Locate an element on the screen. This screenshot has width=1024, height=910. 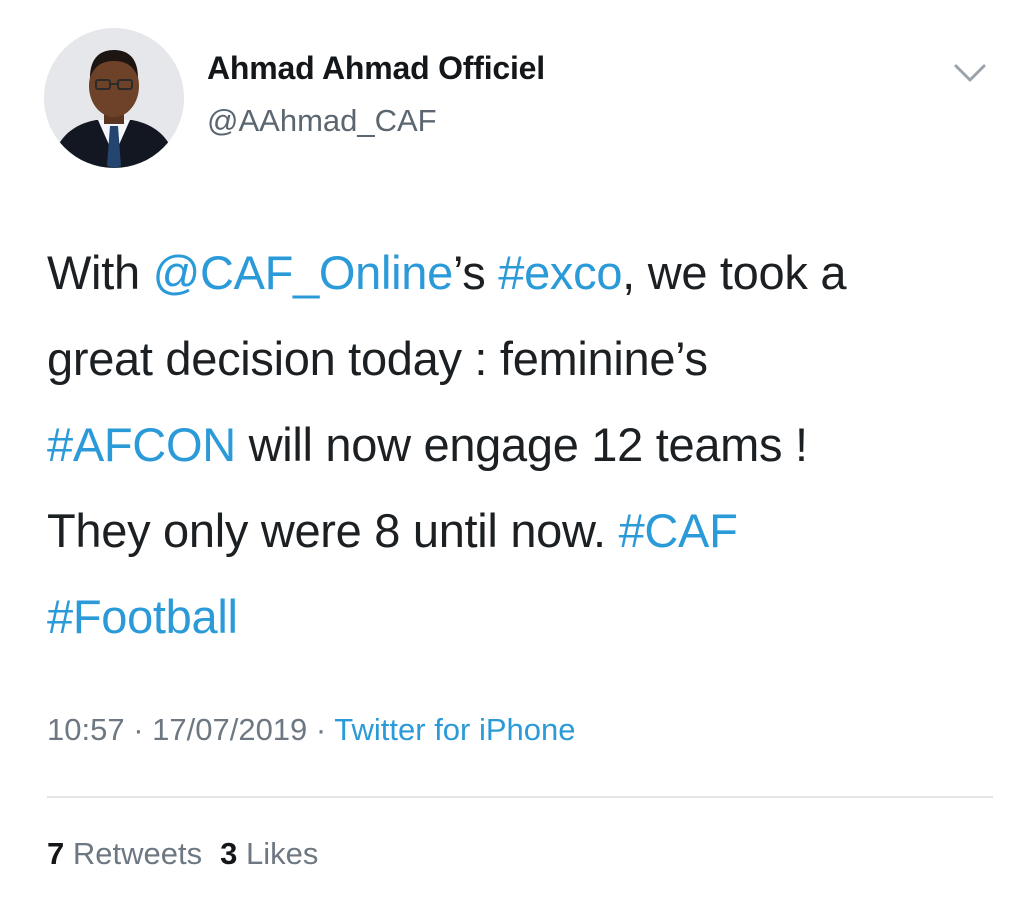
tweet-line: great decision today : feminine’s is located at coordinates (522, 359).